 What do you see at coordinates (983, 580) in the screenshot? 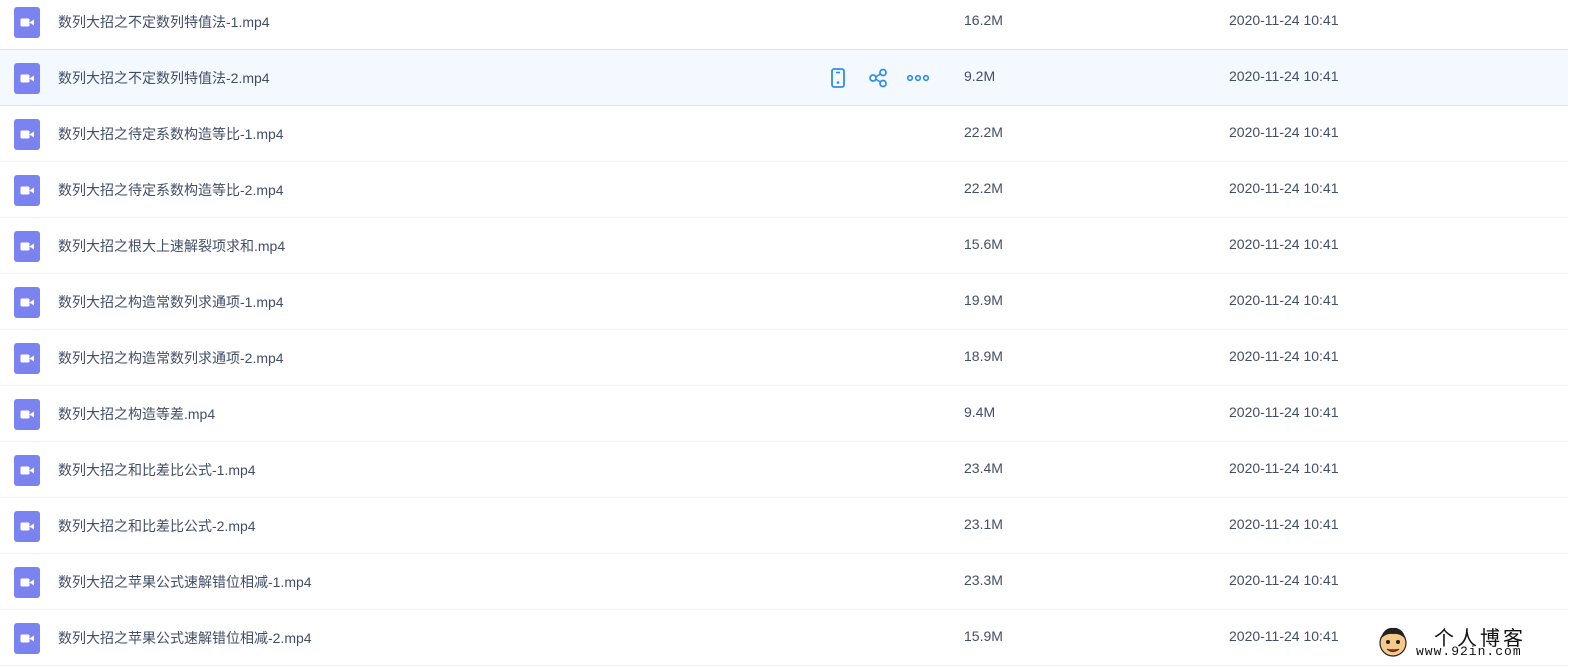
I see `file-size: 23.3M` at bounding box center [983, 580].